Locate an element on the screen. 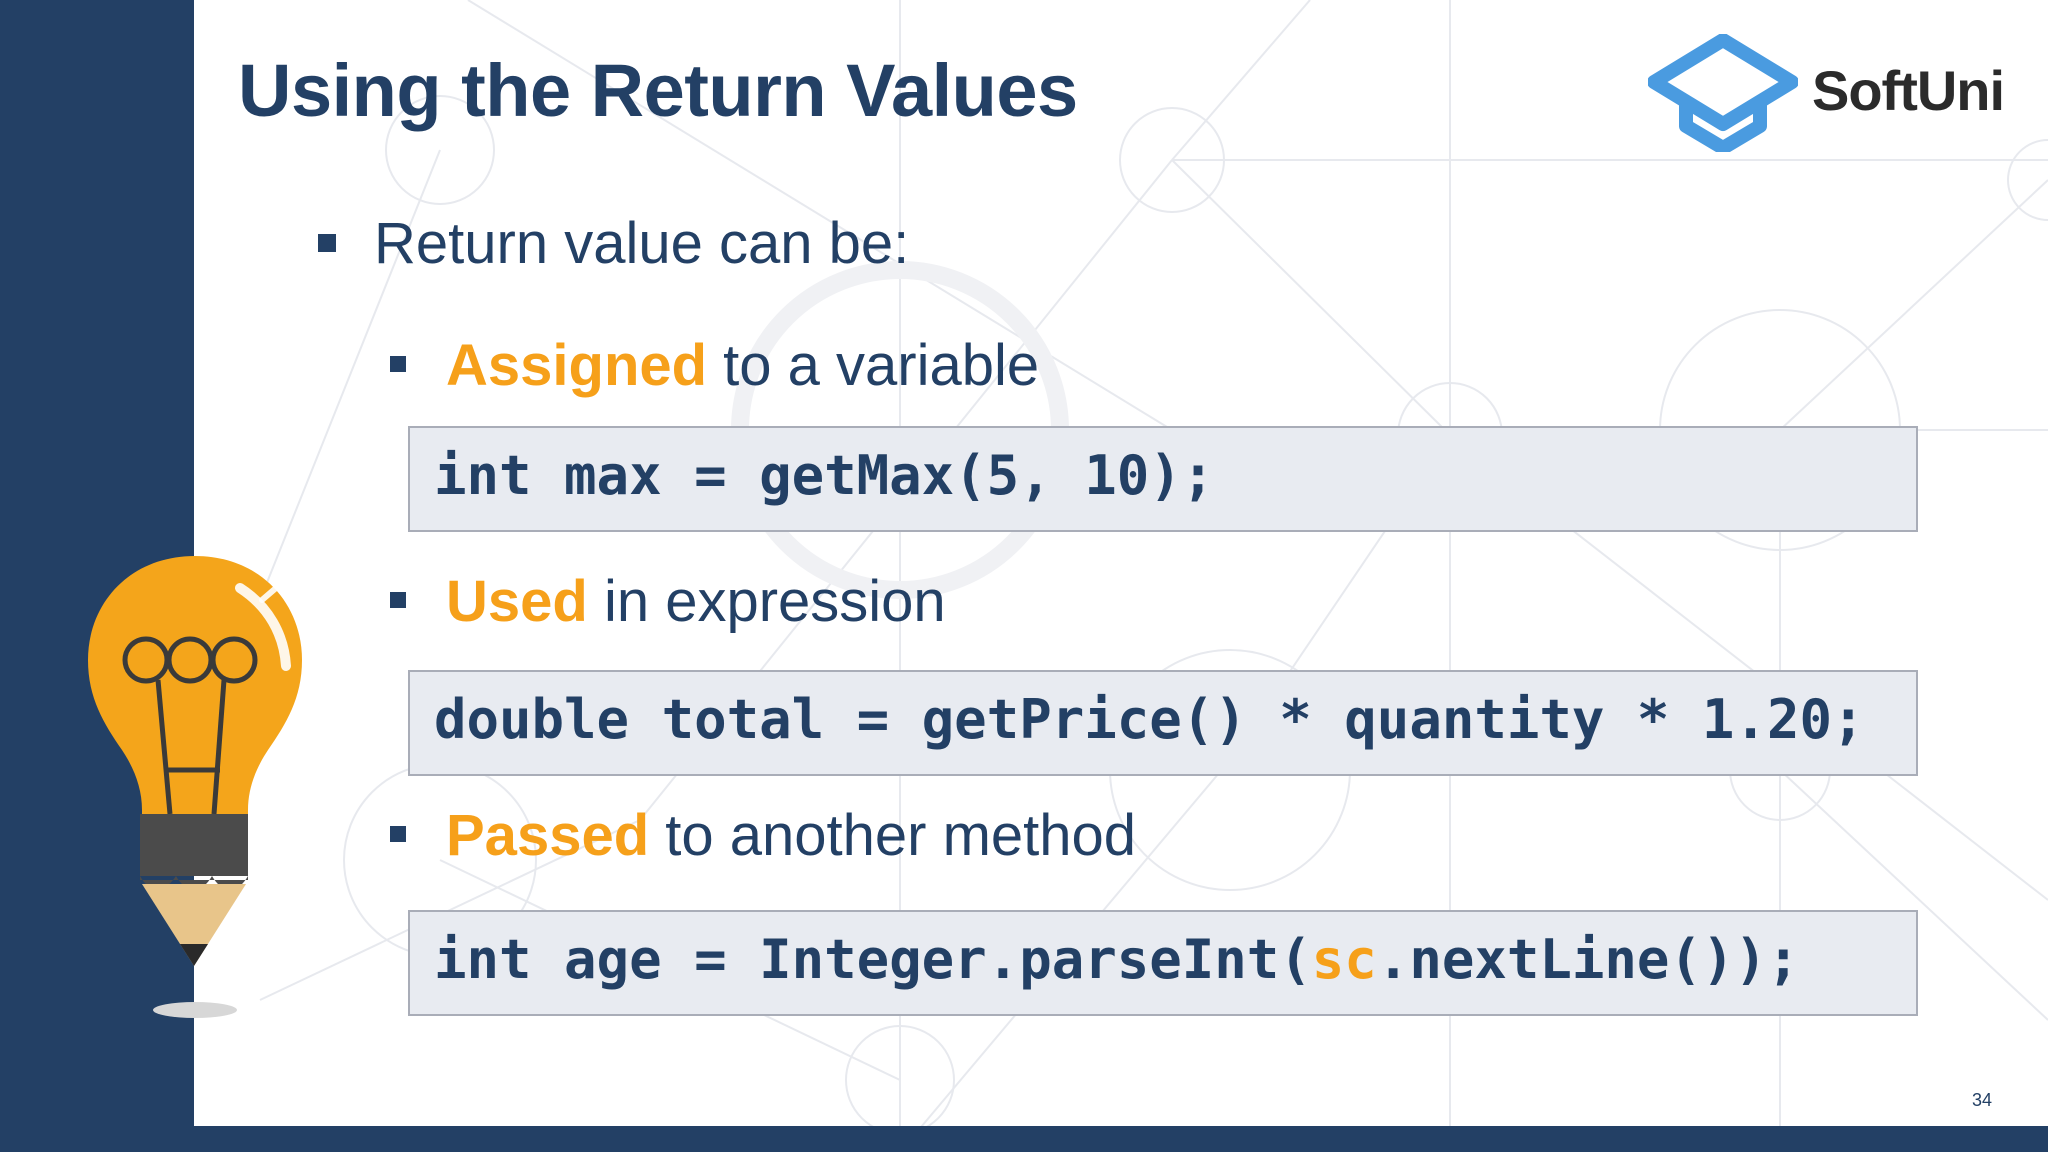 This screenshot has width=2048, height=1152. bullet-1-text: Assigned to a variable is located at coordinates (742, 365).